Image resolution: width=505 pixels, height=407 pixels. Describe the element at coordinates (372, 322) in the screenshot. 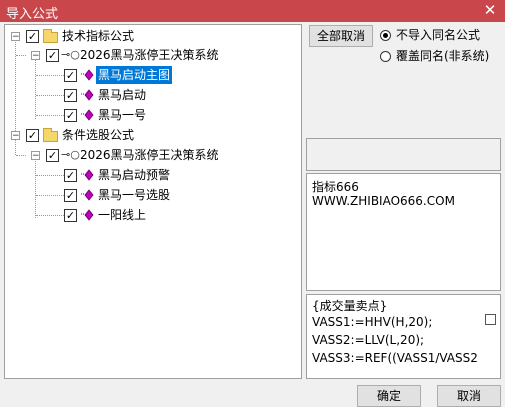

I see `code-line: VASS1:=HHV(H,20);` at that location.